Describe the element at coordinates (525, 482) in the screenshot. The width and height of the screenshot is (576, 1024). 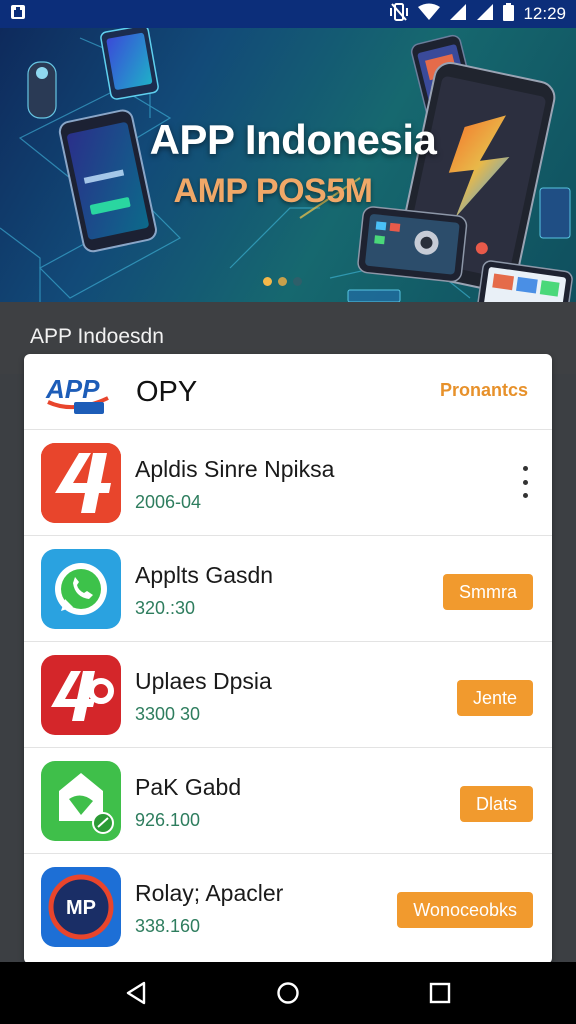
I see `more-options-icon` at that location.